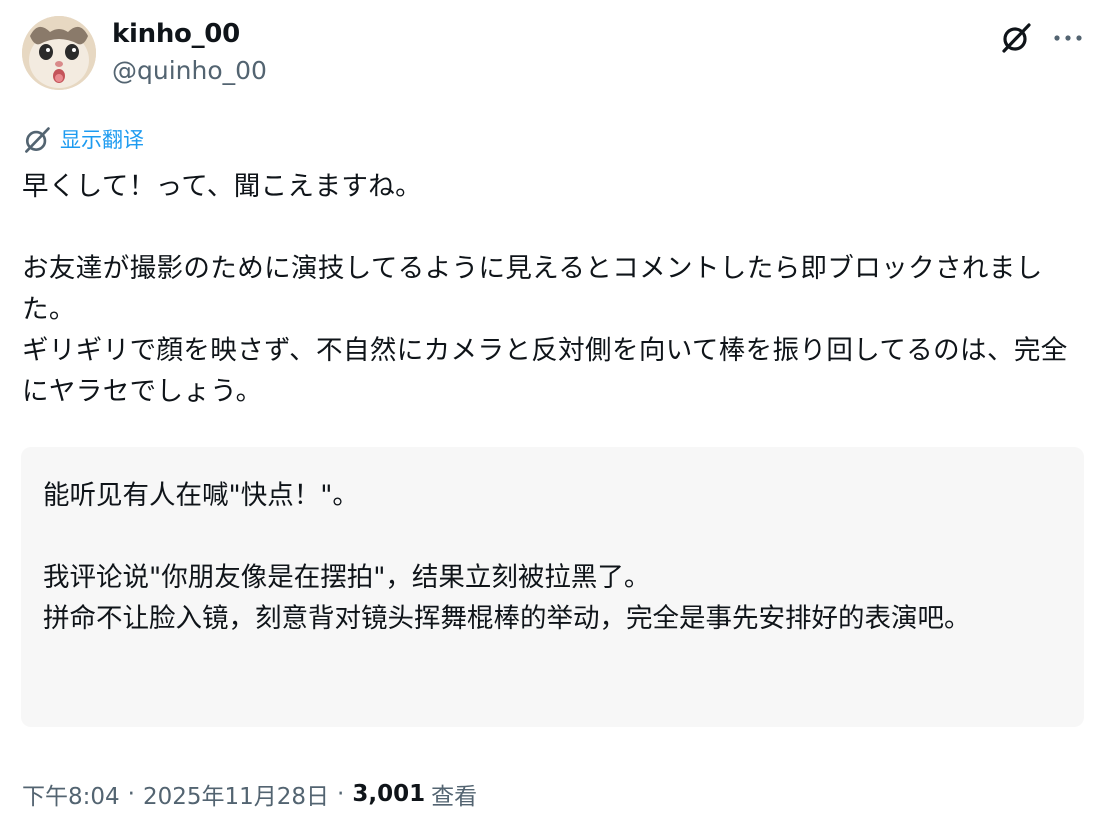 This screenshot has width=1113, height=815. What do you see at coordinates (454, 797) in the screenshot?
I see `views-label: 查看` at bounding box center [454, 797].